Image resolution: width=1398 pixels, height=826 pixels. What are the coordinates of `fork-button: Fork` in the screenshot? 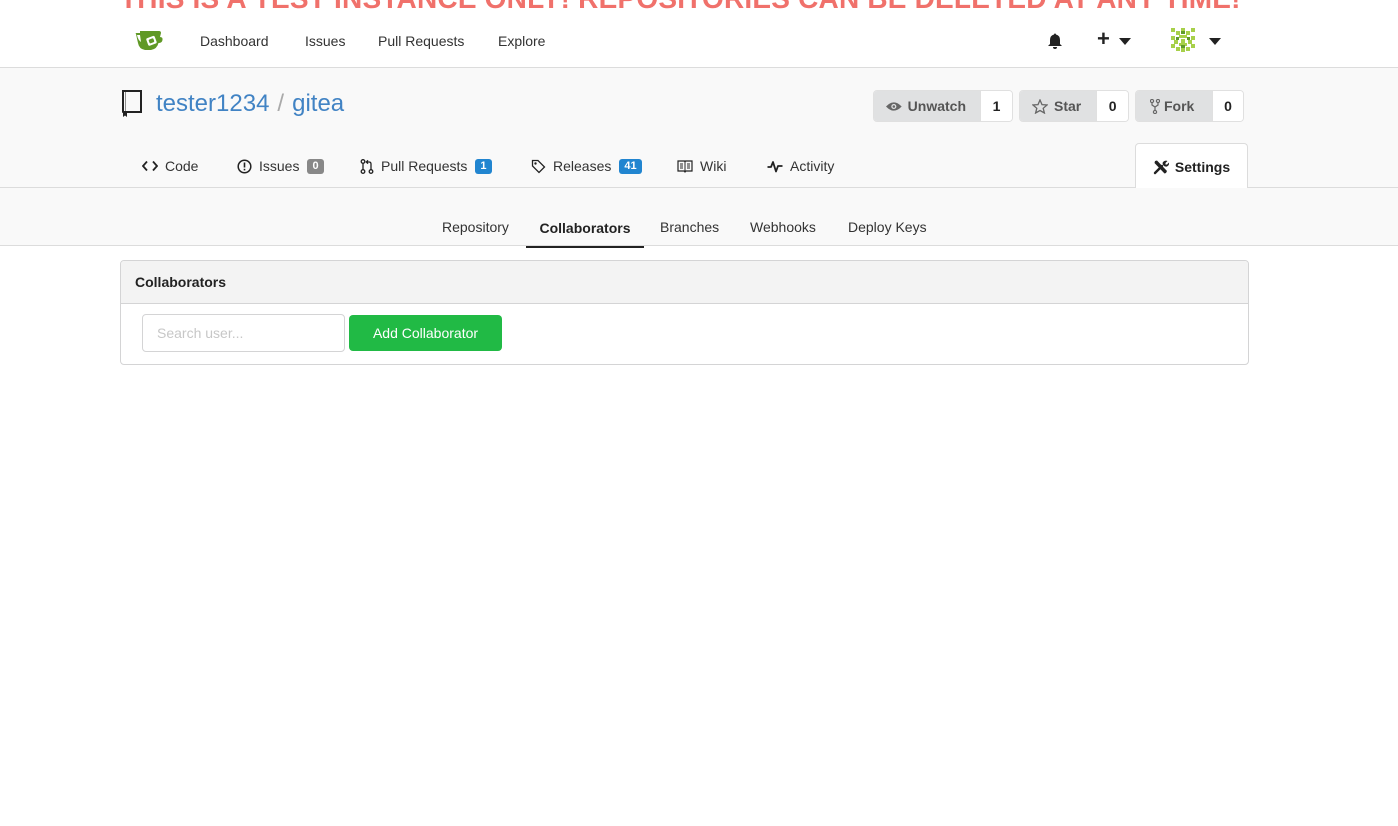 It's located at (1174, 106).